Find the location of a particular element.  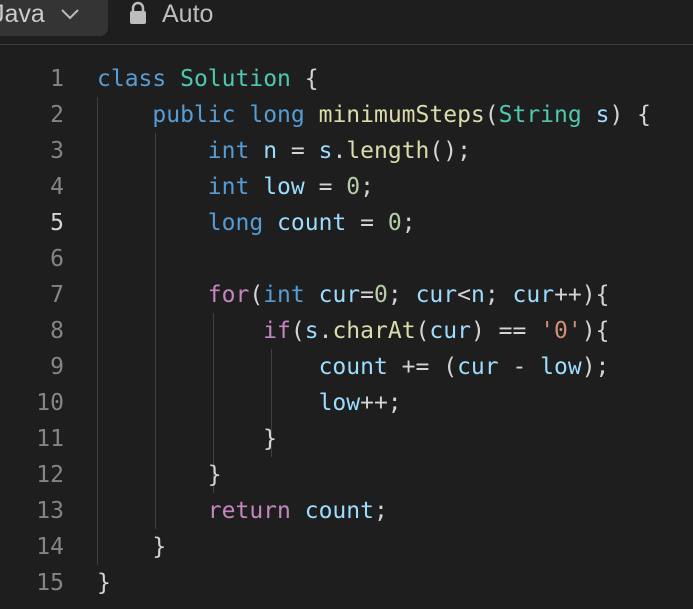

code-line: 2 public long minimumSteps(String s) { is located at coordinates (346, 115).